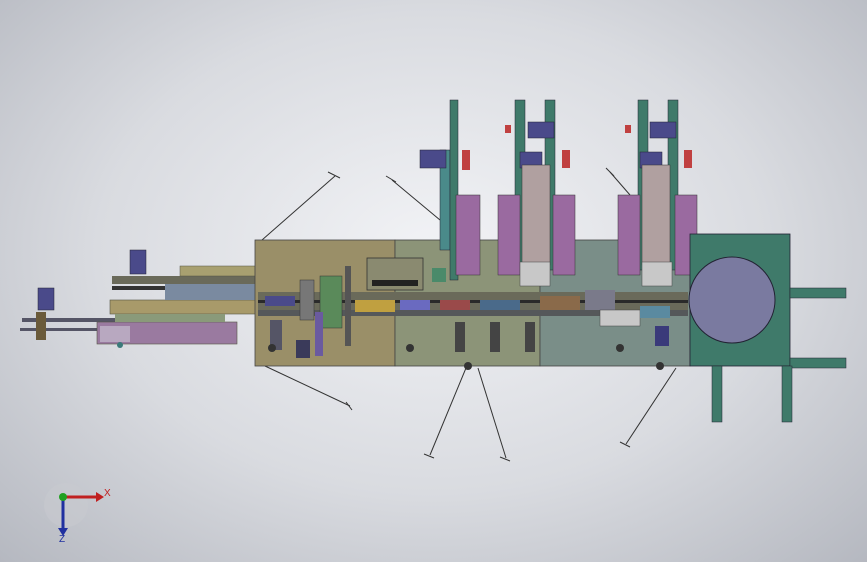  I want to click on orientation-triad: X Z, so click(77, 514).